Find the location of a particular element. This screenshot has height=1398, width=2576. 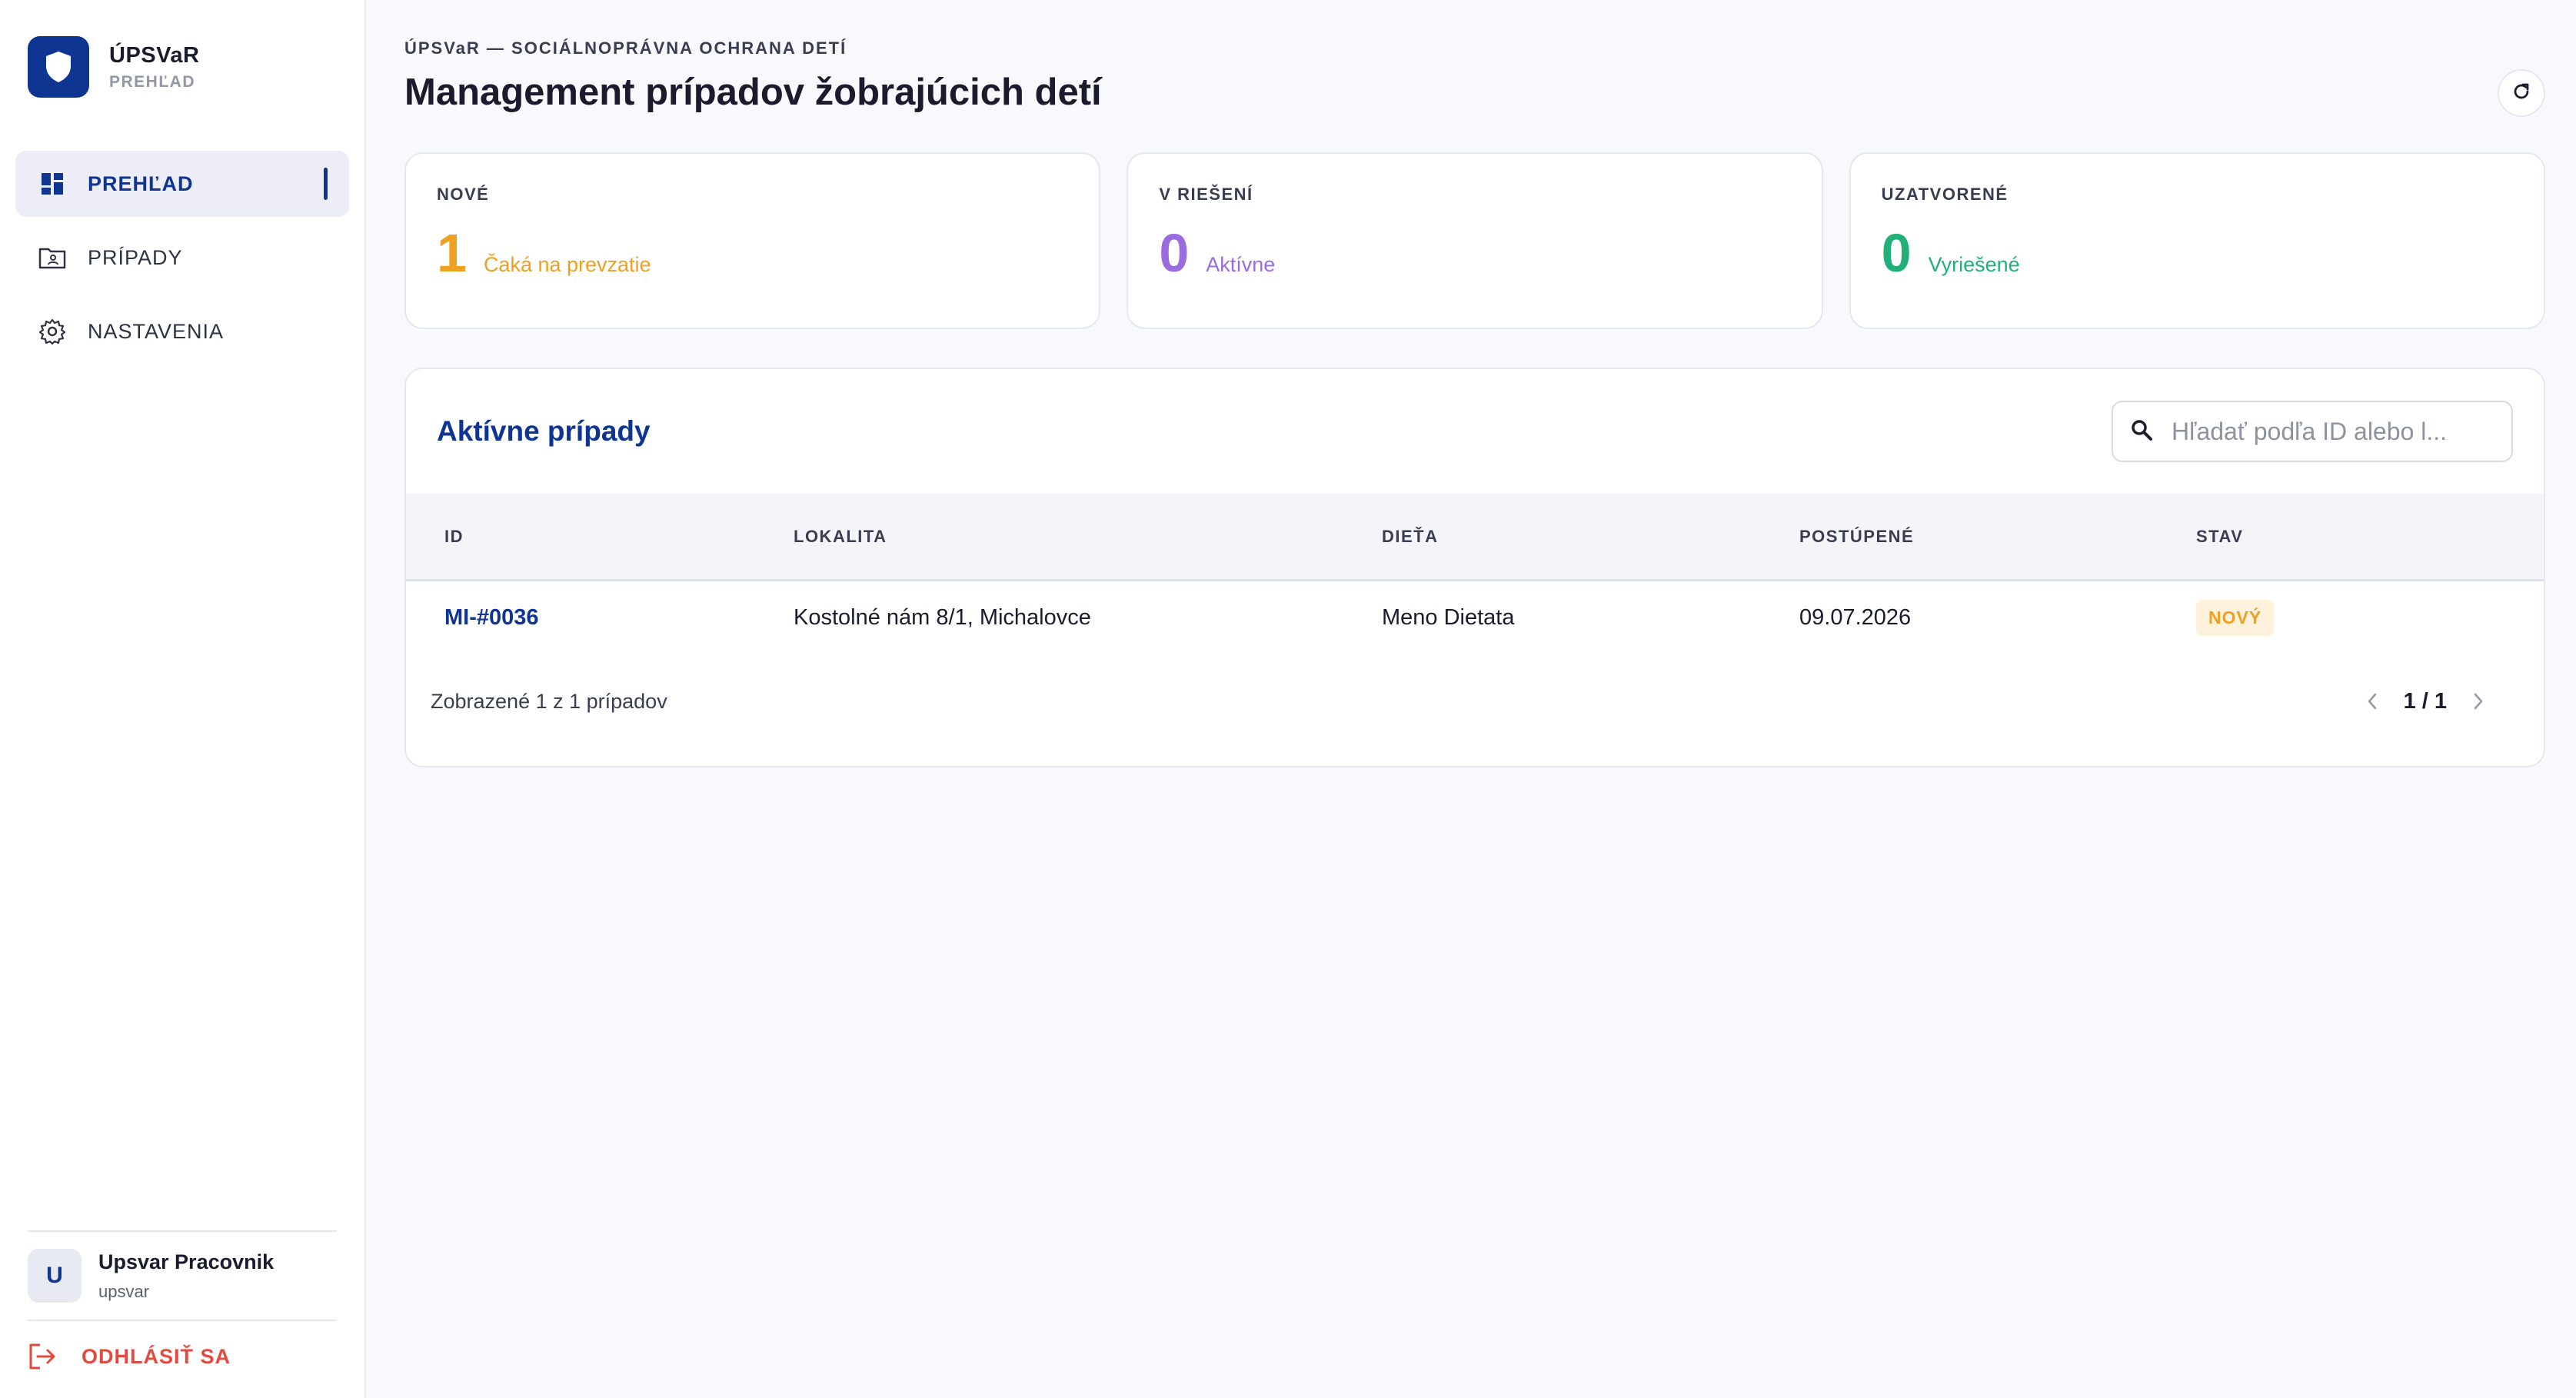

brand-subtitle: PREHĽAD is located at coordinates (152, 82).